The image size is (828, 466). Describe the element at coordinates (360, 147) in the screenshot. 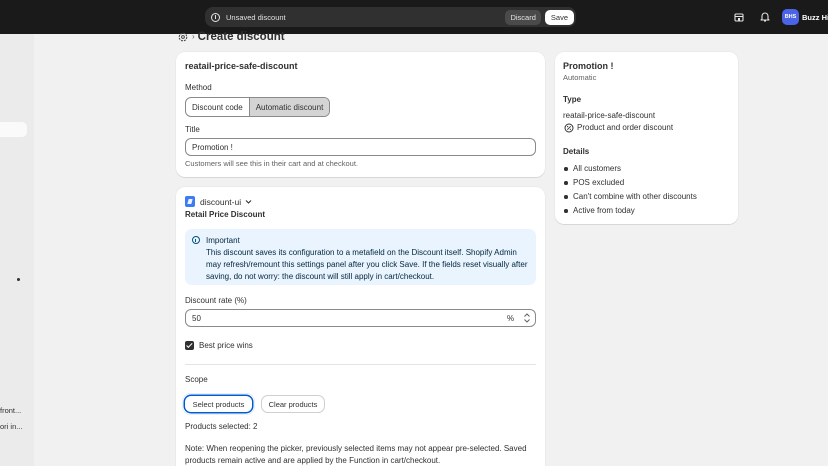

I see `title-field: Promotion !` at that location.